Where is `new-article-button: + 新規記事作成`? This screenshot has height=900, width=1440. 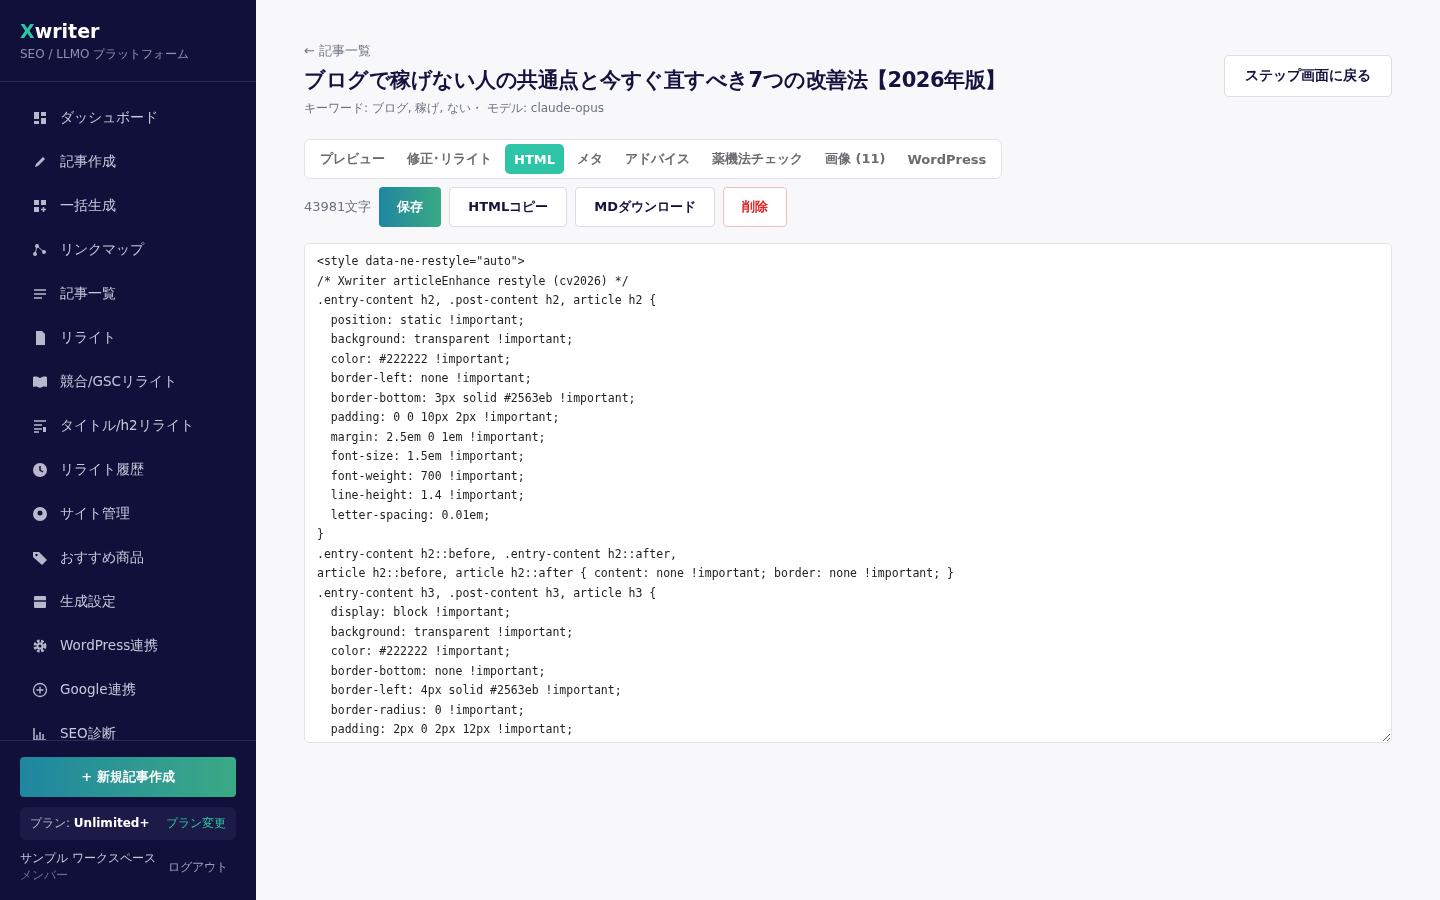 new-article-button: + 新規記事作成 is located at coordinates (128, 777).